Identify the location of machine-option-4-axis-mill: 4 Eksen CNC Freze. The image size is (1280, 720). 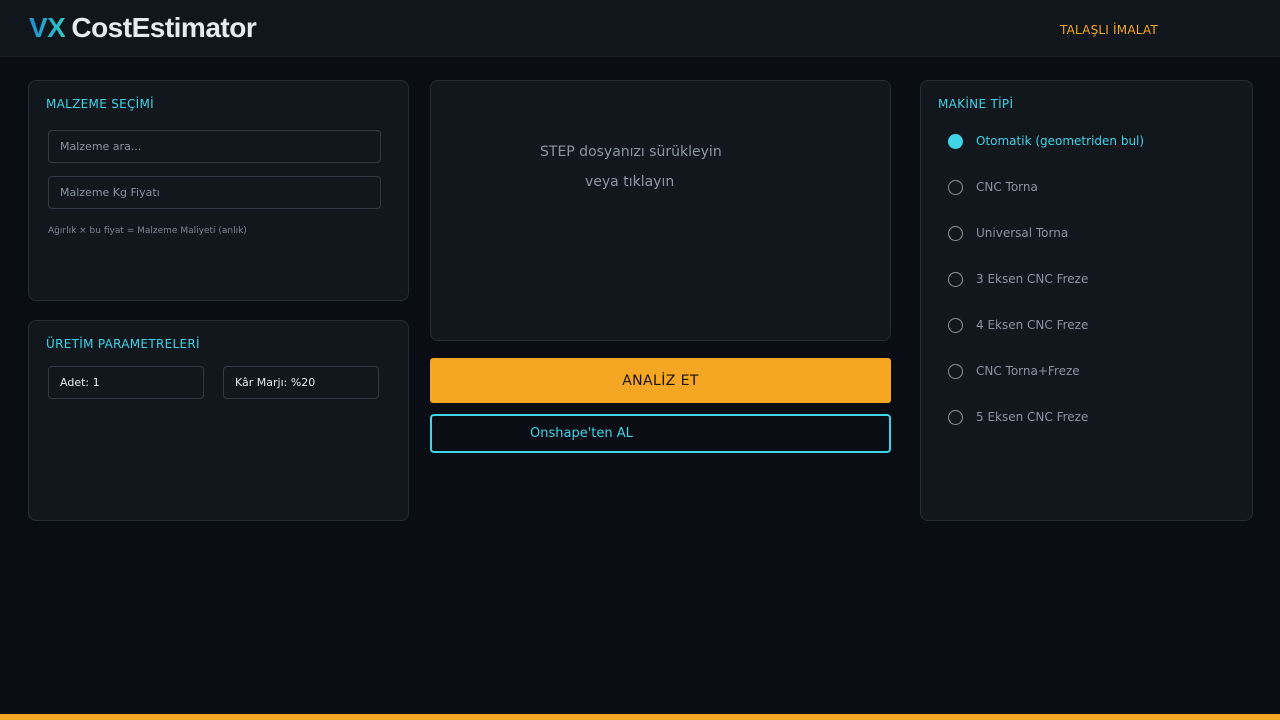
(1018, 325).